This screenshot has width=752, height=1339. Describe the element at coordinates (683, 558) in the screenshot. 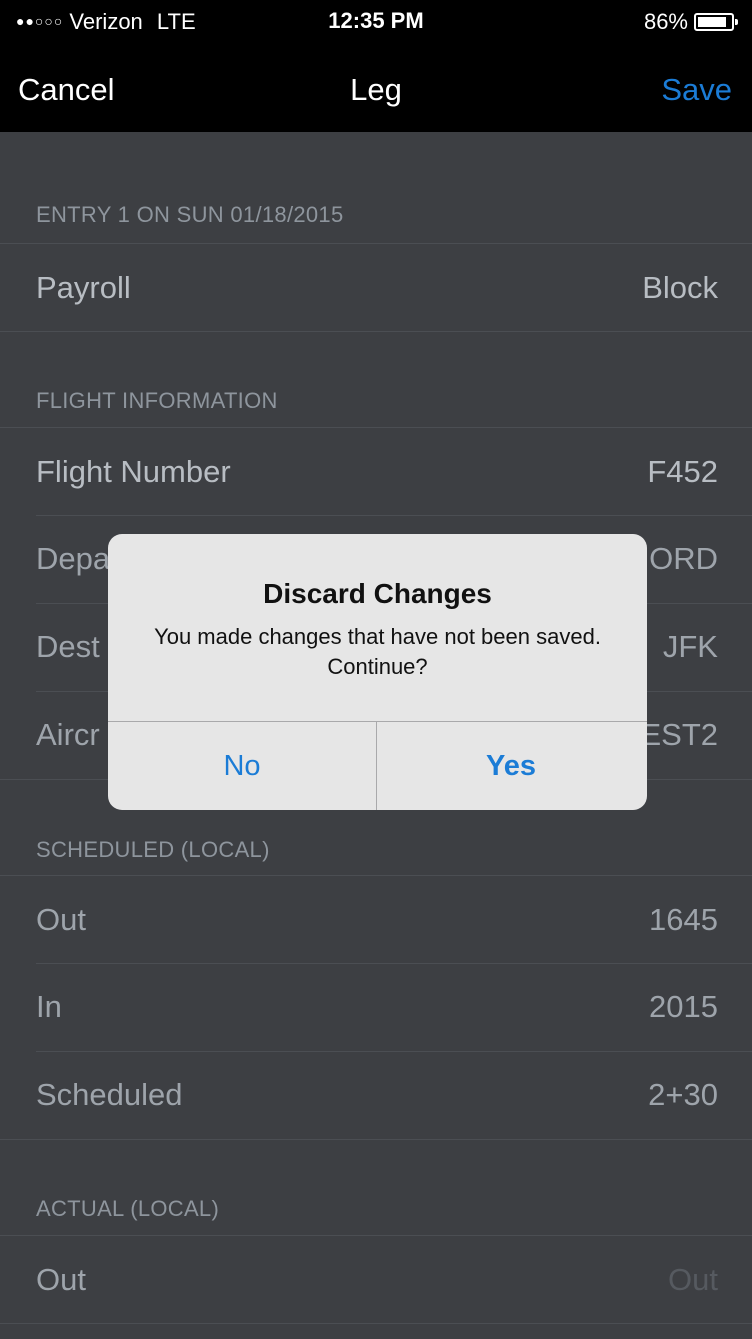

I see `departure-value: ORD` at that location.